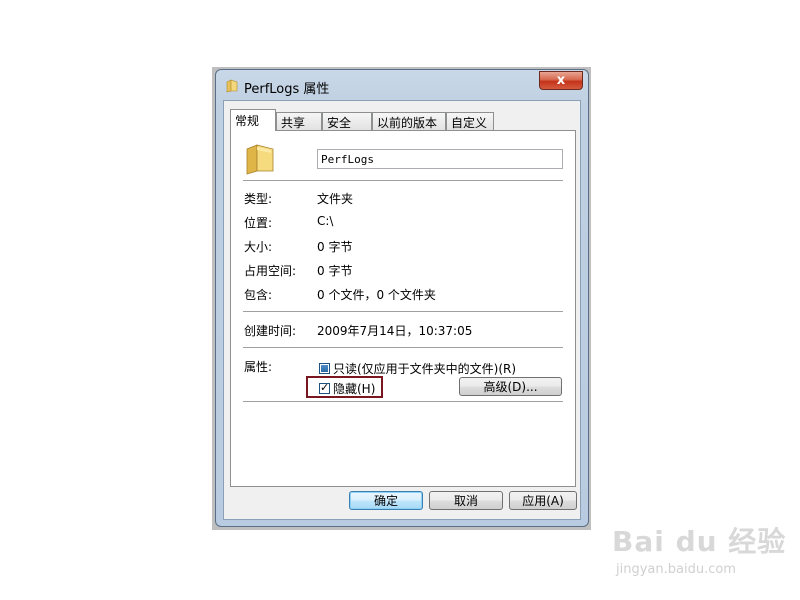  Describe the element at coordinates (335, 271) in the screenshot. I see `size-on-disk-value: 0 字节` at that location.